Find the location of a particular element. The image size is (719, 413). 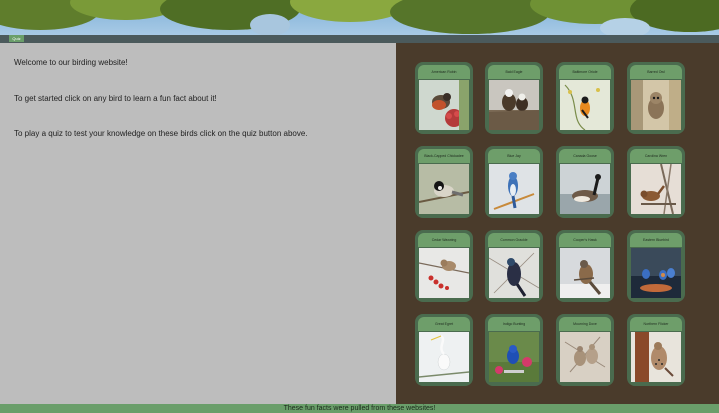

bird-card-title: Cooper's Hawk is located at coordinates (585, 240).